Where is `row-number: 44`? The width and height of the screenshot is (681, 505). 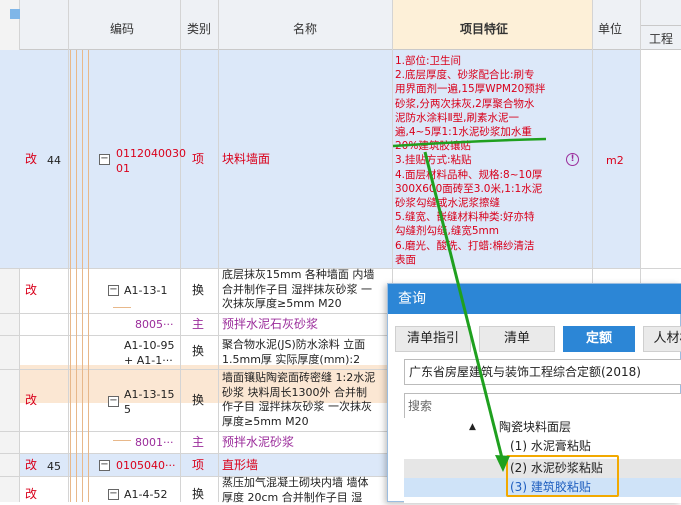
row-number: 44 is located at coordinates (54, 160).